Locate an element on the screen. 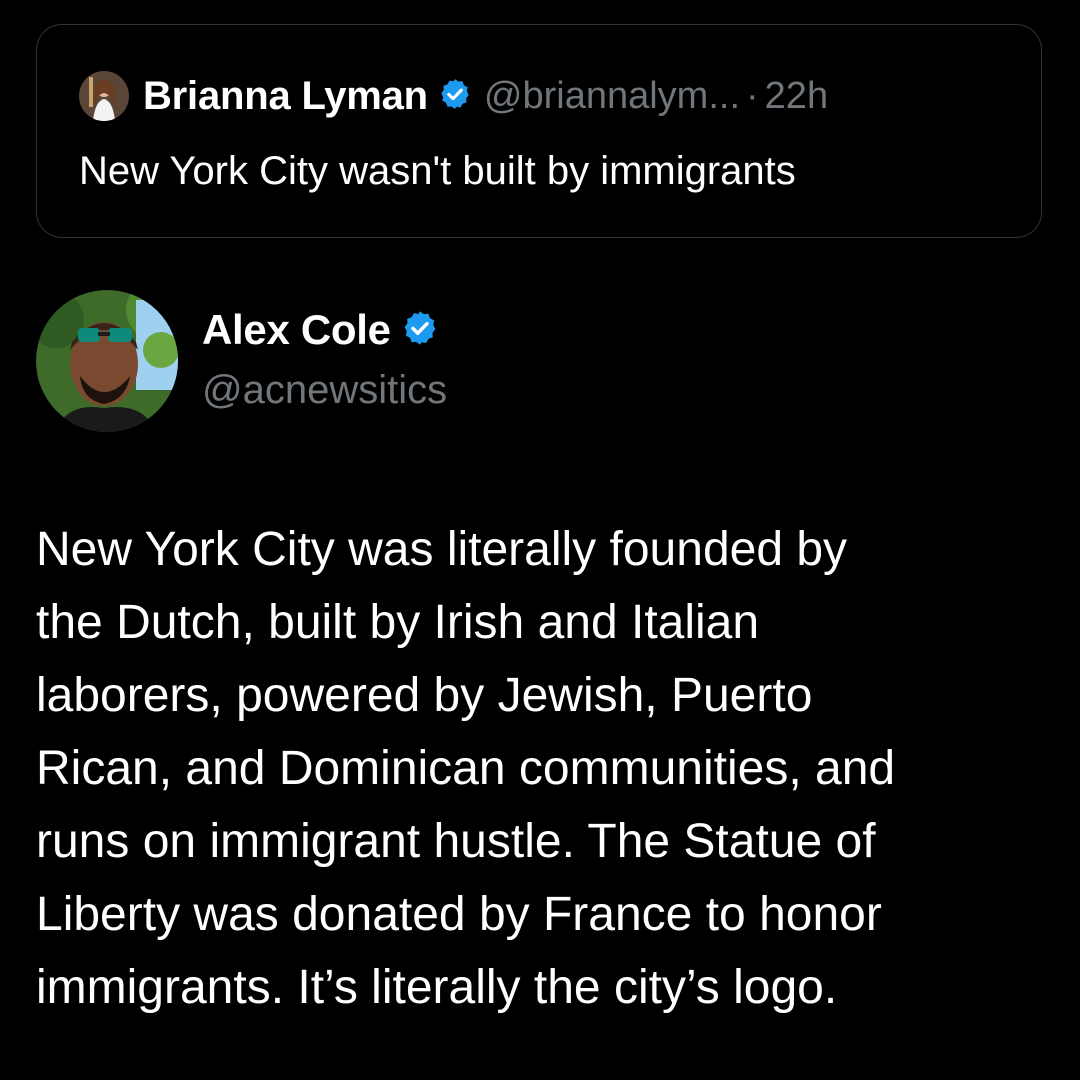 The image size is (1080, 1080). tweet-text-line: New York City was literally founded by is located at coordinates (442, 549).